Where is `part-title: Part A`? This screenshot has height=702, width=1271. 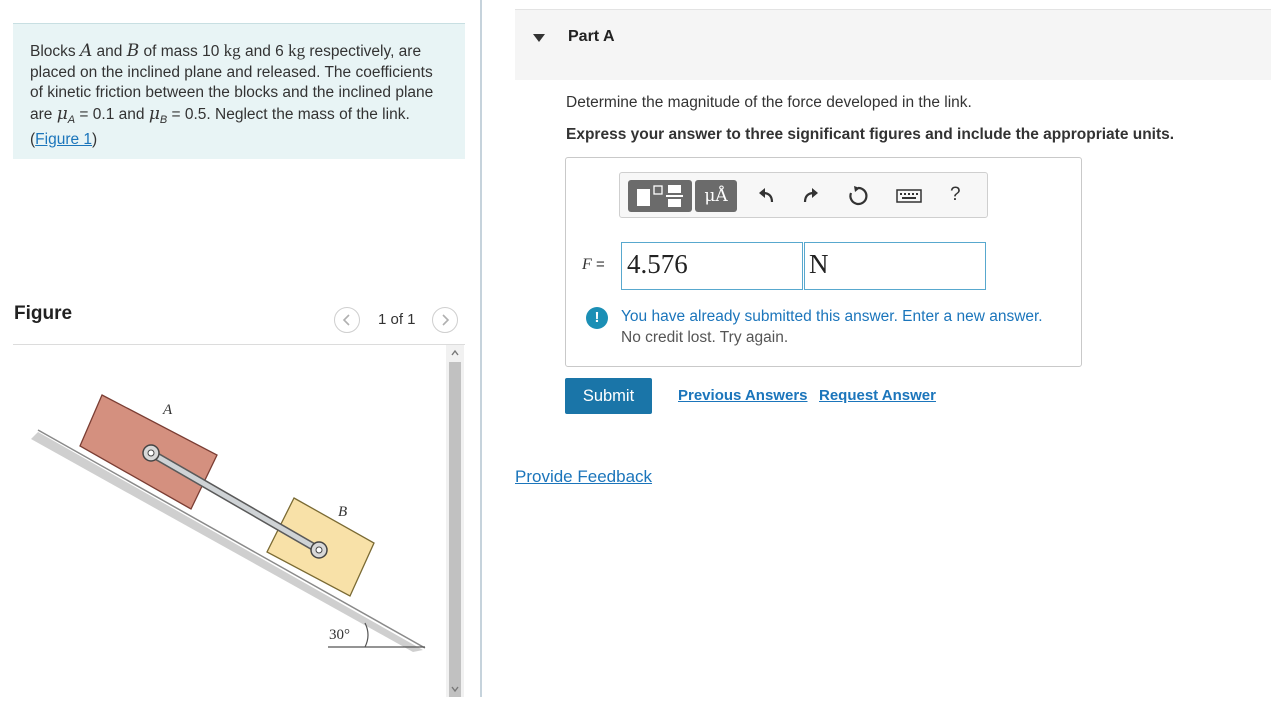 part-title: Part A is located at coordinates (591, 36).